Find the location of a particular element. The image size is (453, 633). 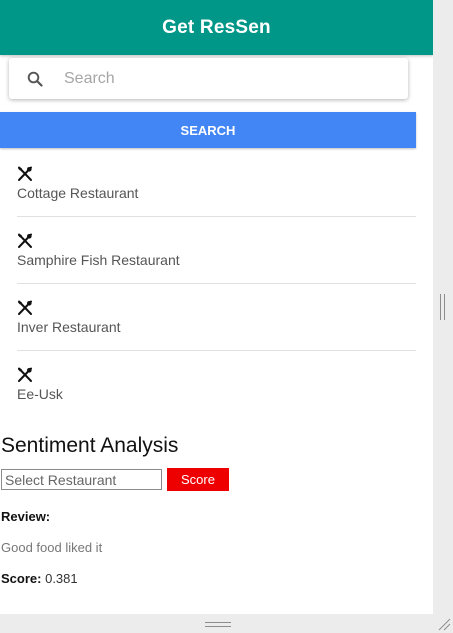

restaurant-item: Inver Restaurant is located at coordinates (208, 317).